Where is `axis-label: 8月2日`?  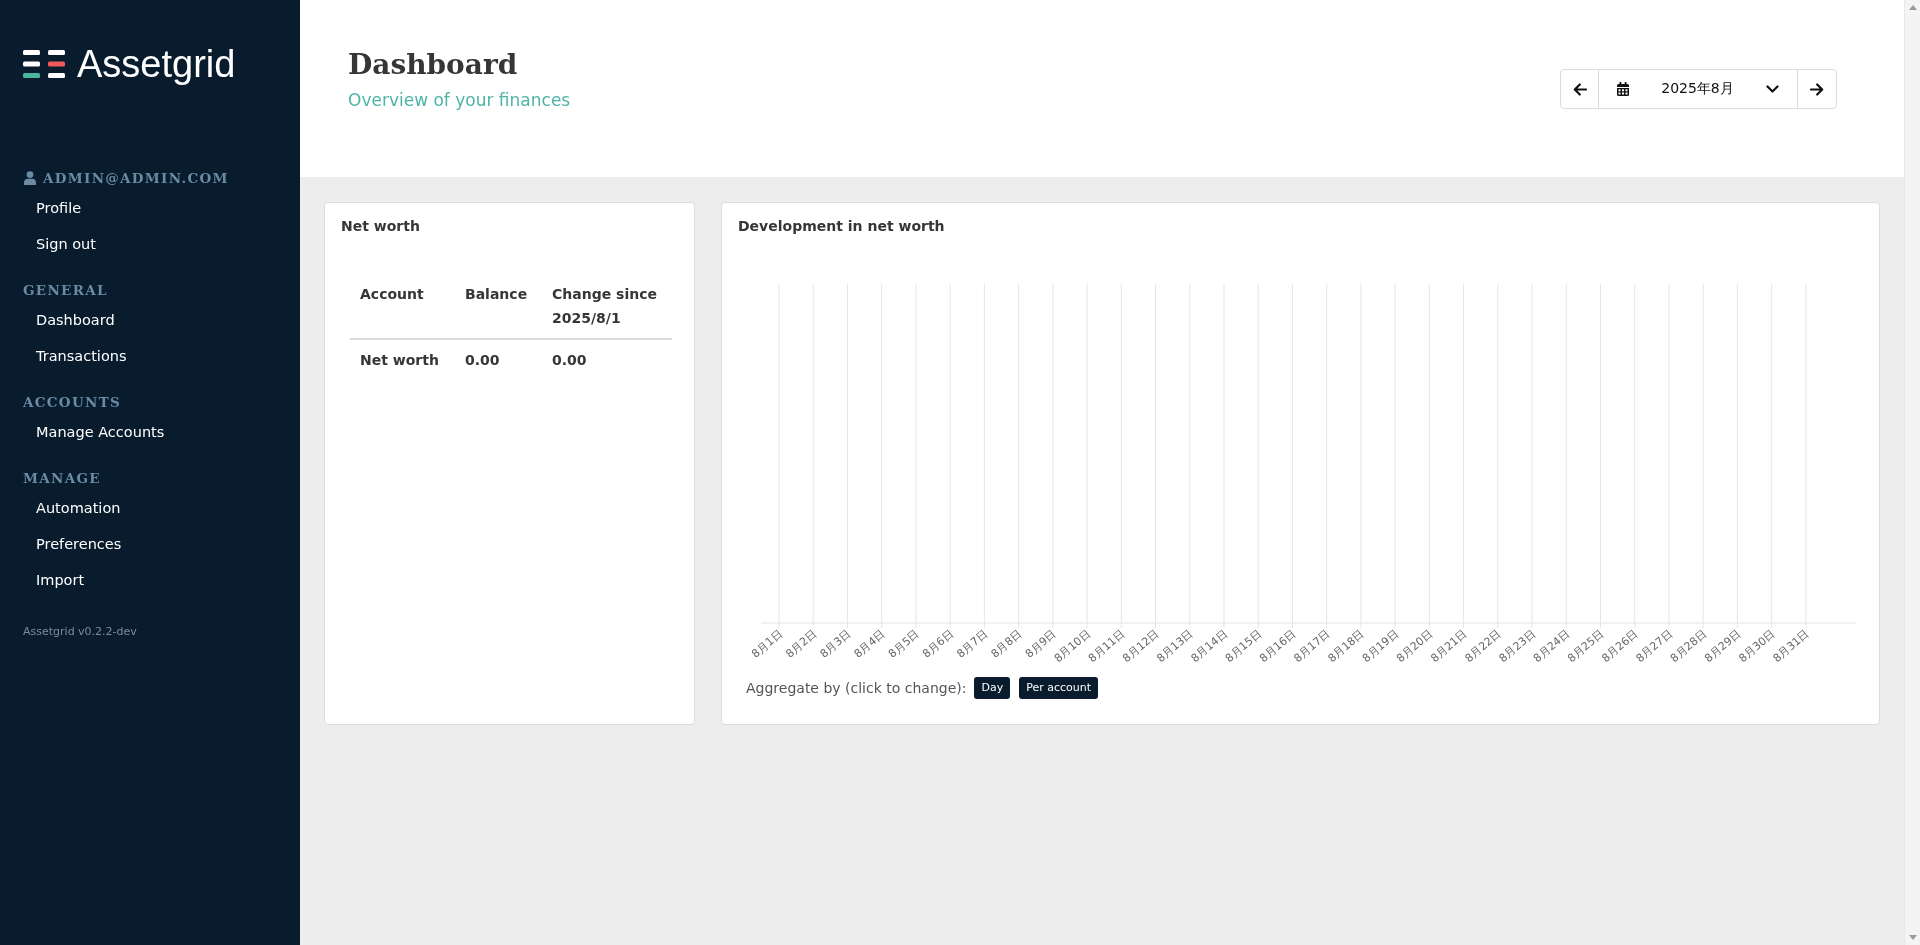
axis-label: 8月2日 is located at coordinates (801, 644).